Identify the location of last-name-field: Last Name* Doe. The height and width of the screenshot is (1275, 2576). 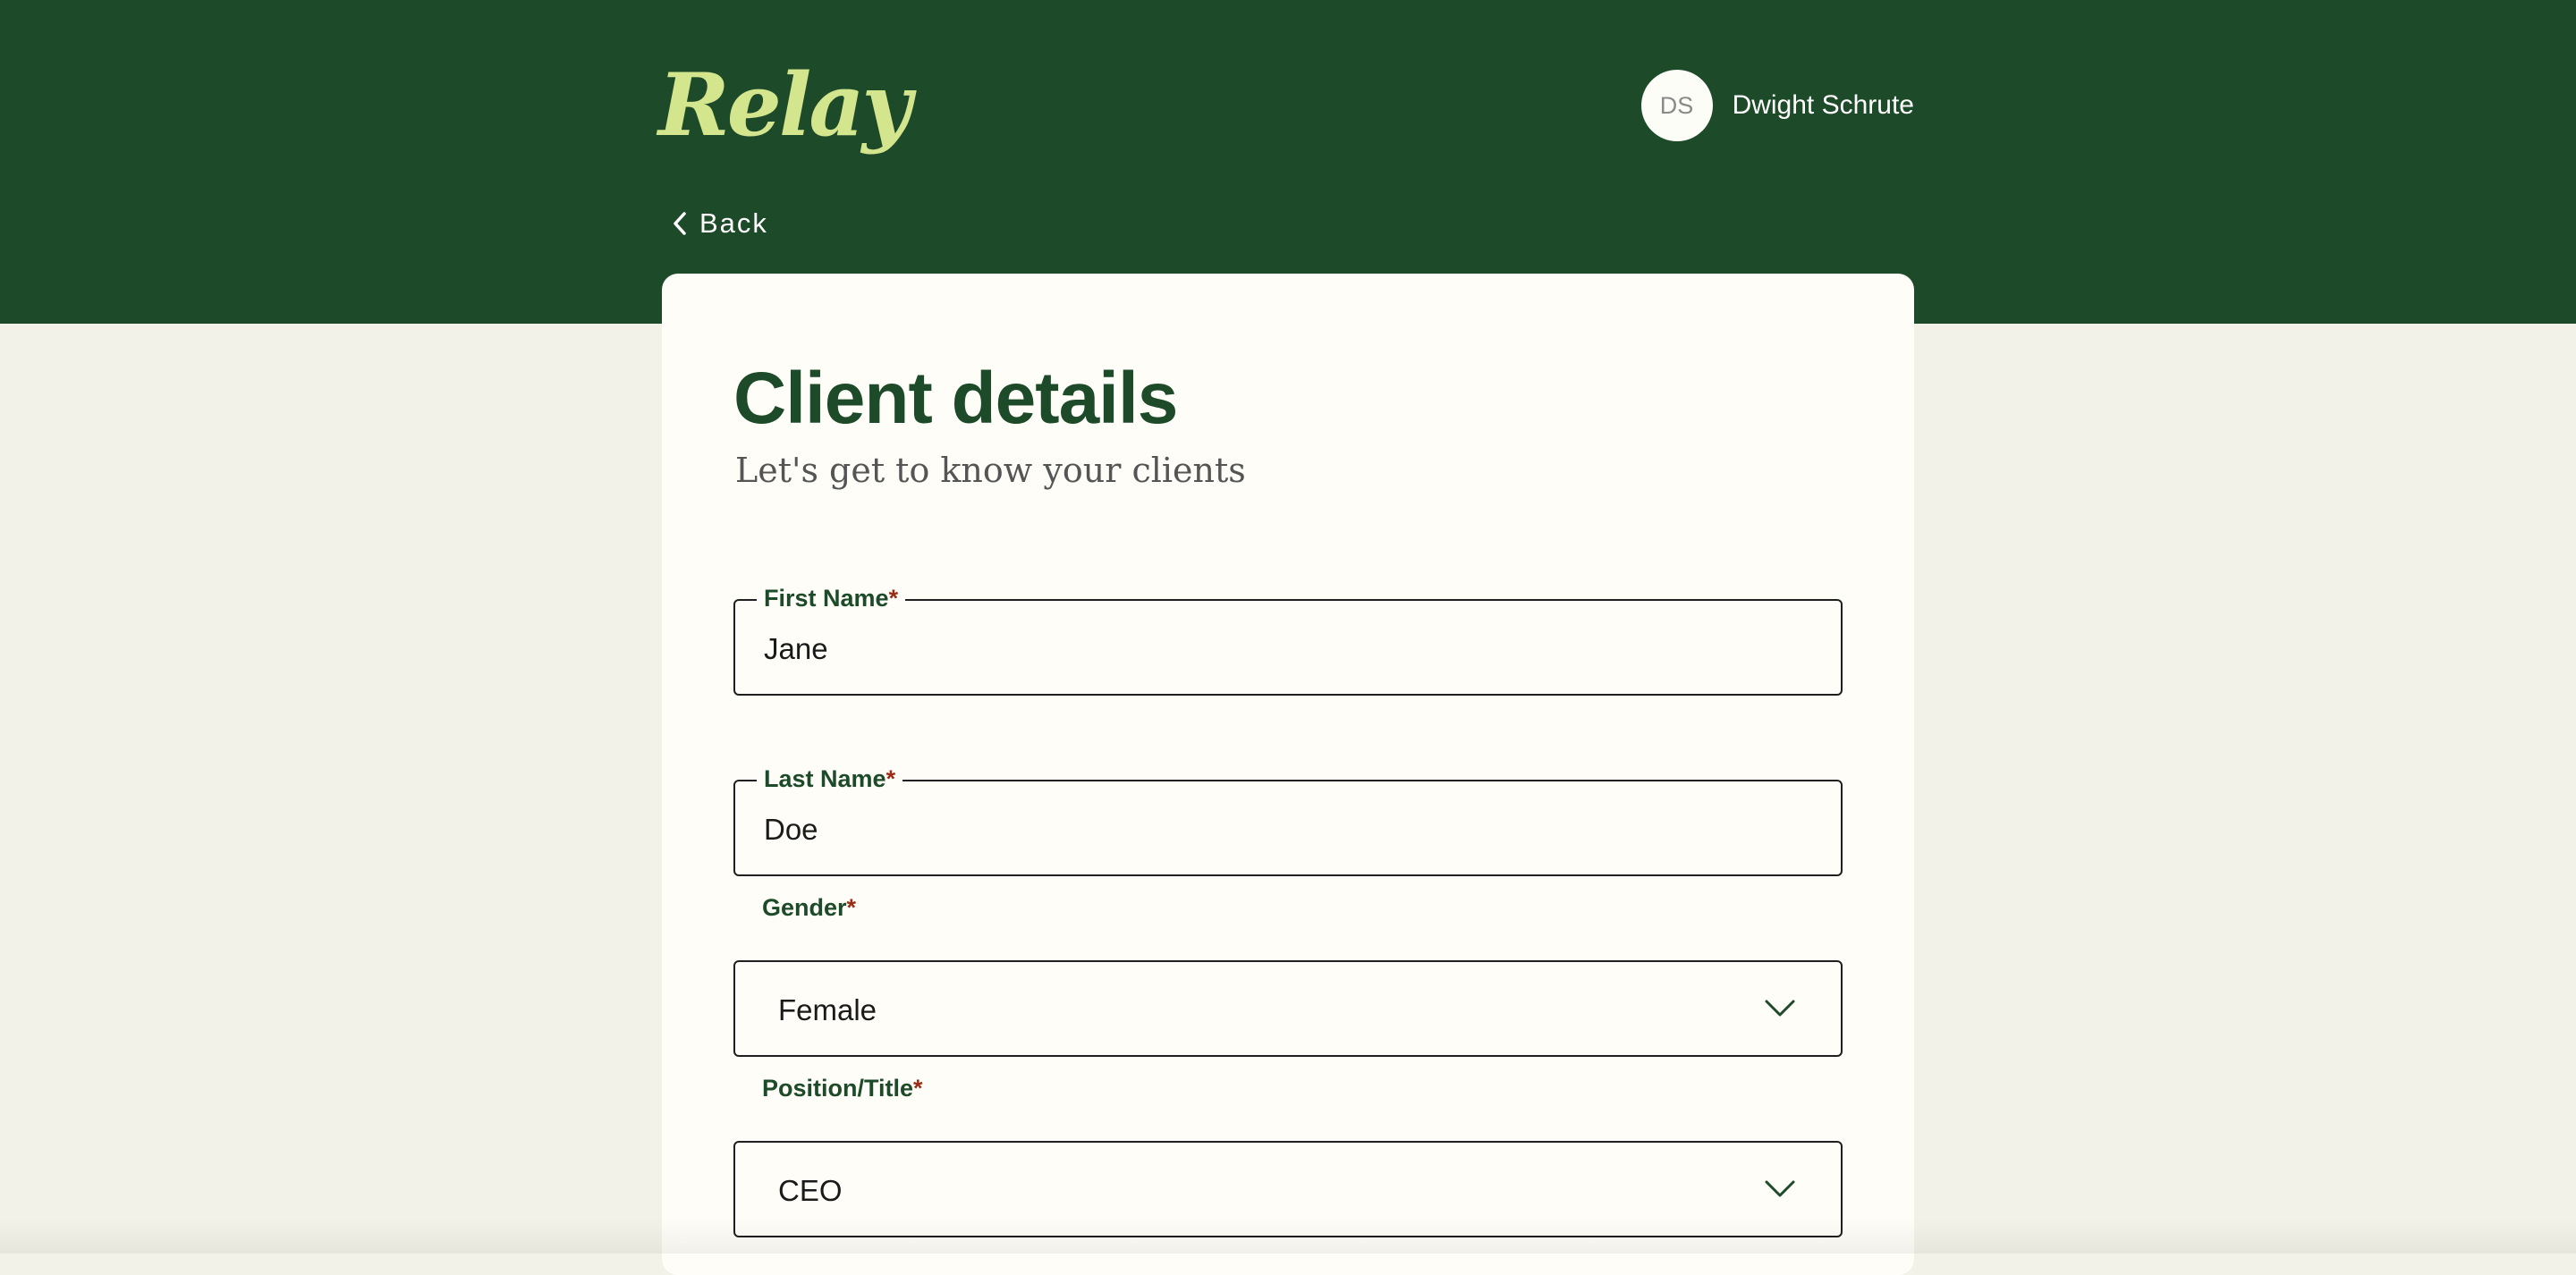
(1288, 820).